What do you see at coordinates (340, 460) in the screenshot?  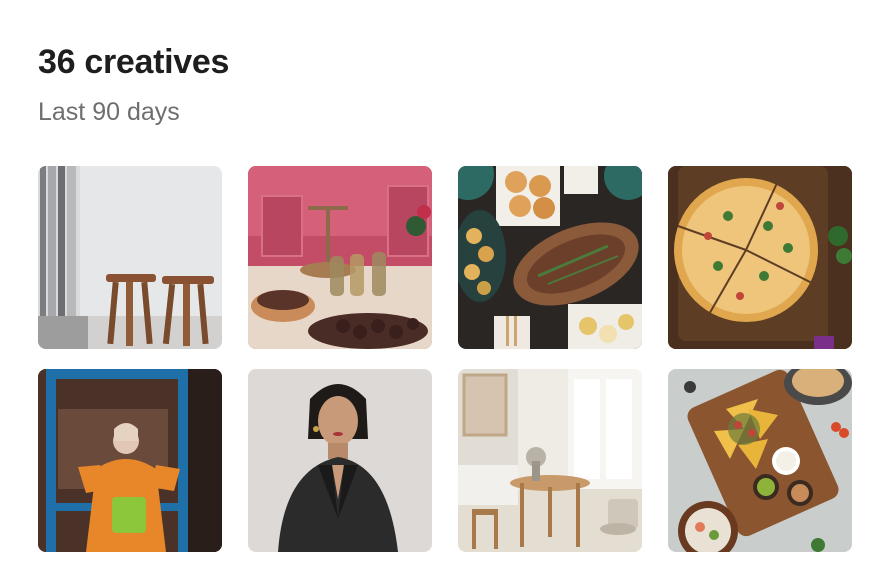 I see `creative-thumbnail-black-blazer` at bounding box center [340, 460].